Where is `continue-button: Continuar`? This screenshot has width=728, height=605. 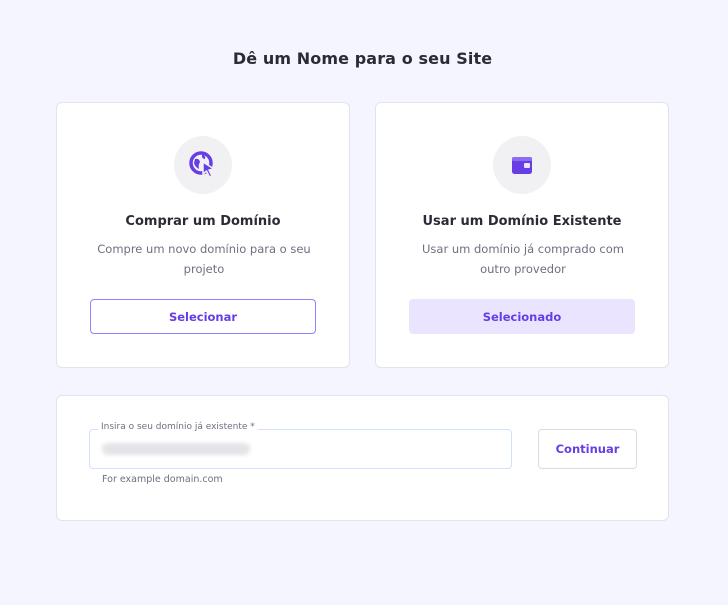 continue-button: Continuar is located at coordinates (587, 449).